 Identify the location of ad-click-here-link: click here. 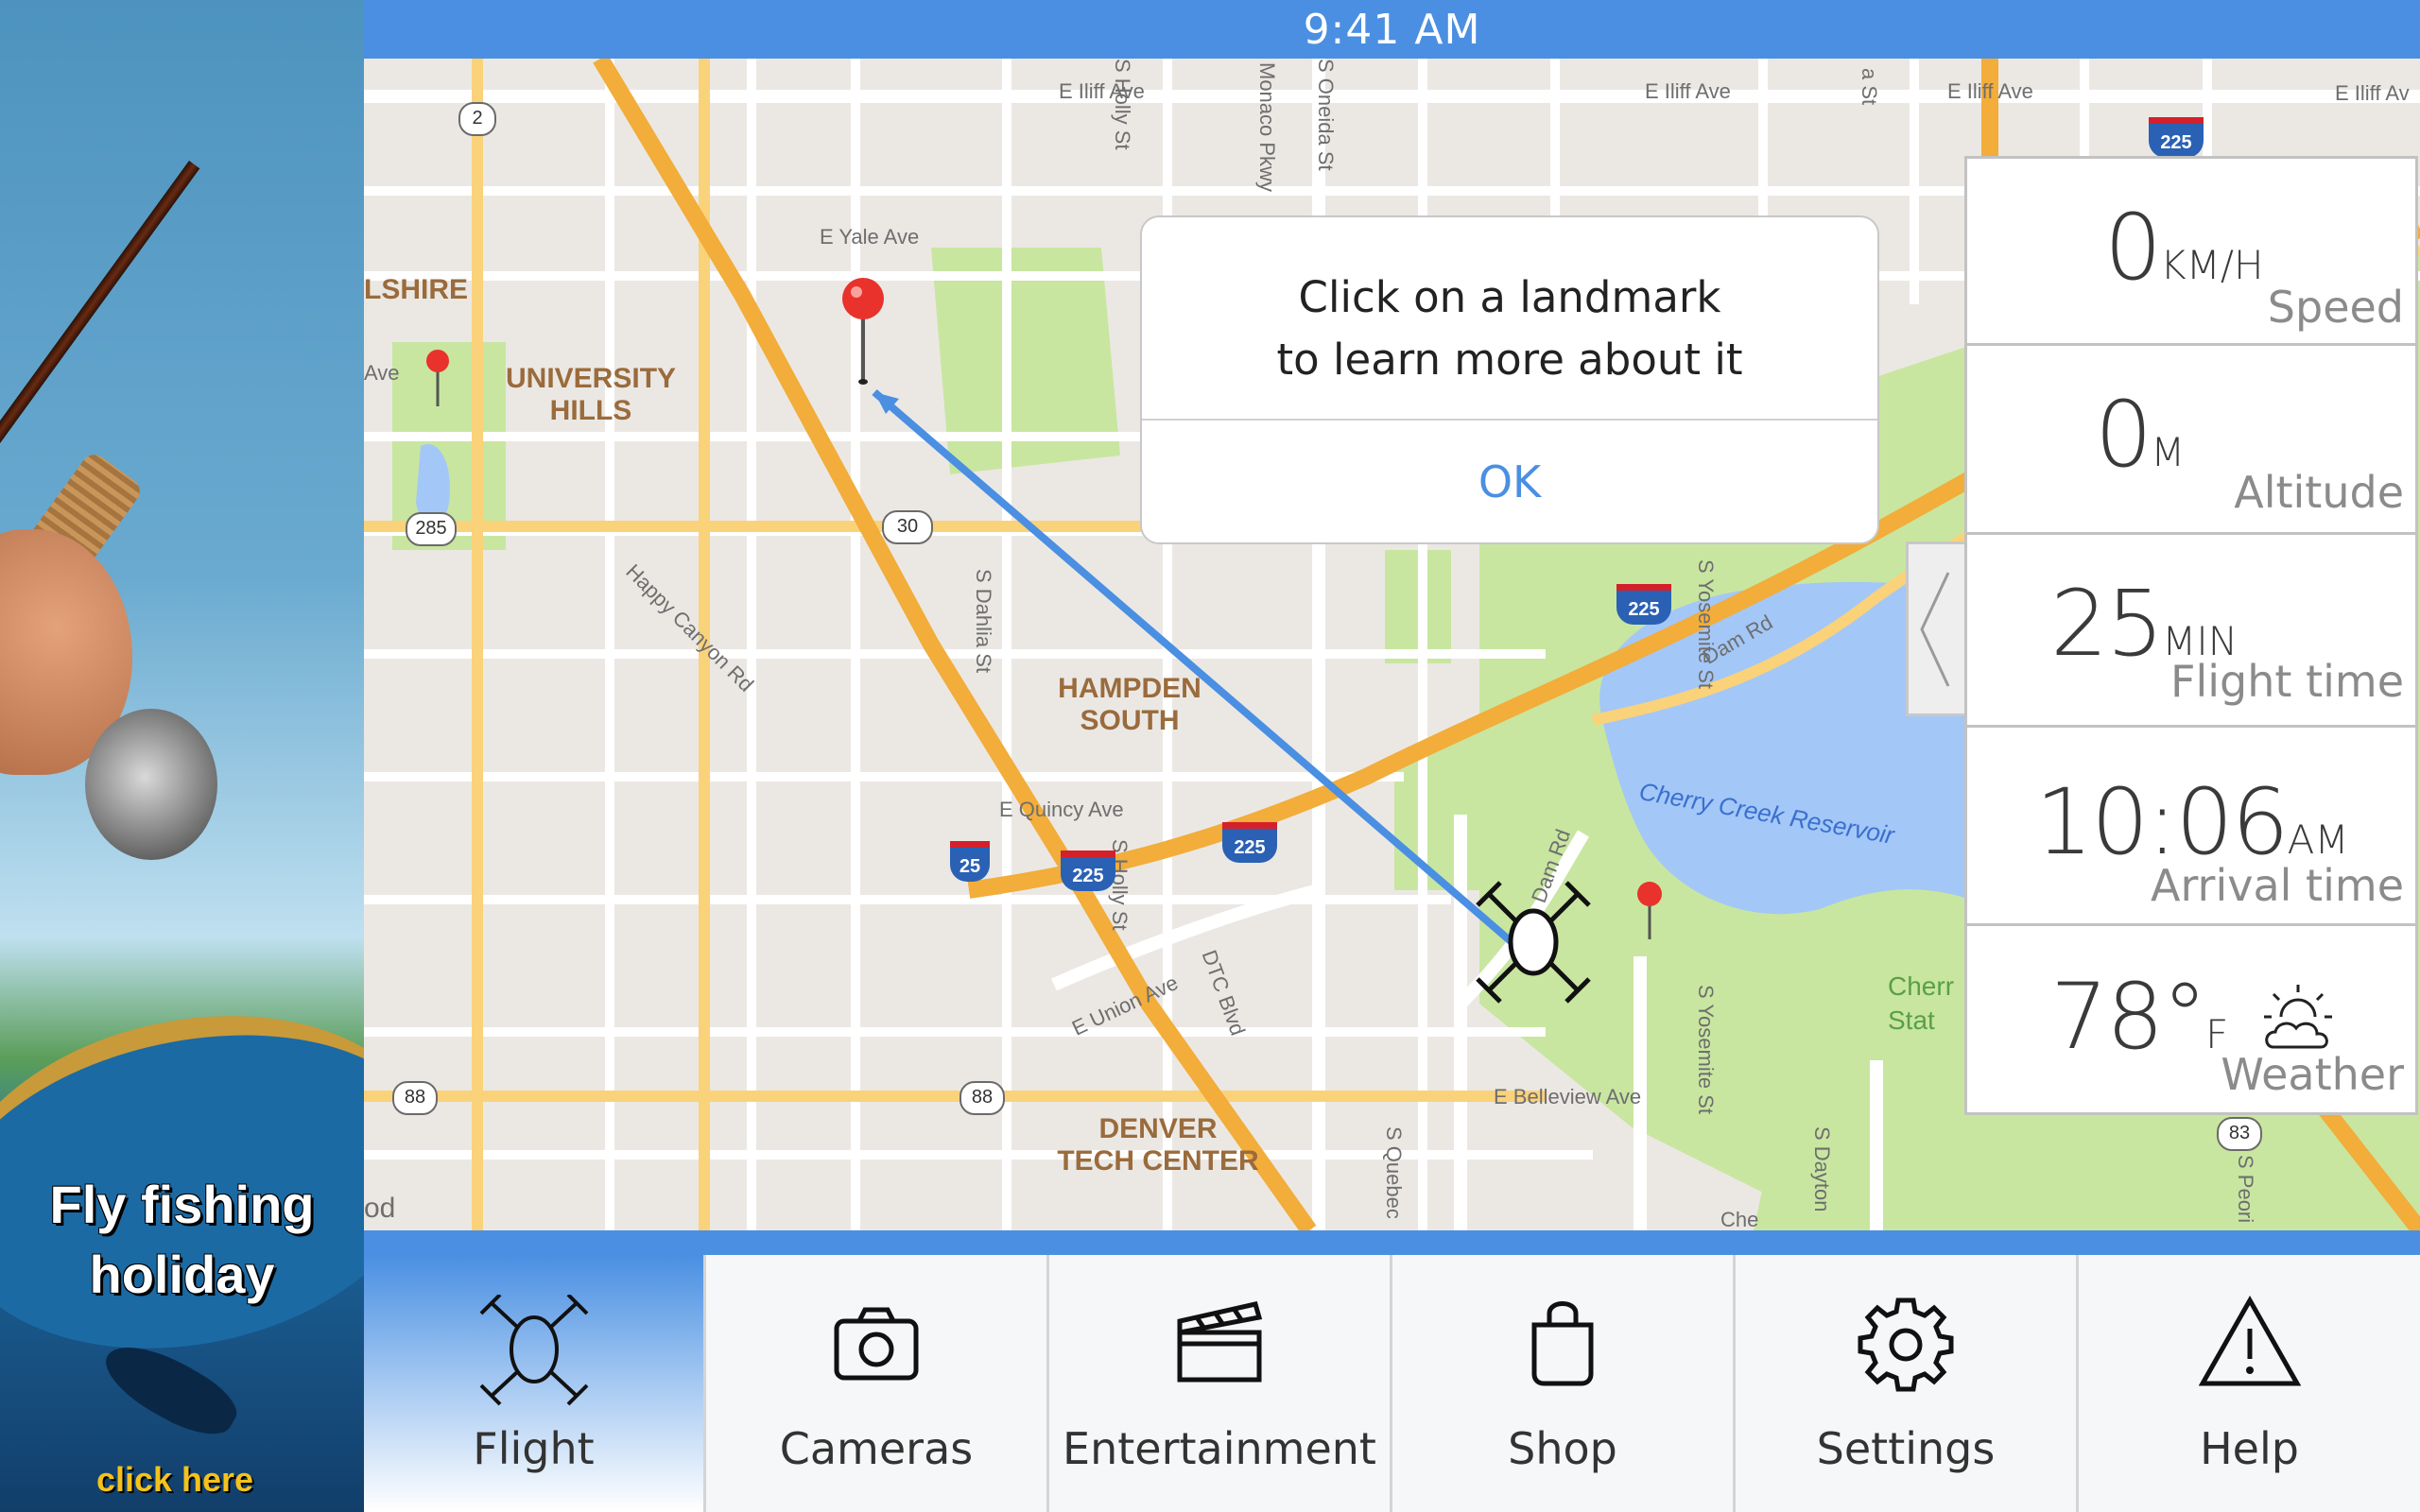
(175, 1480).